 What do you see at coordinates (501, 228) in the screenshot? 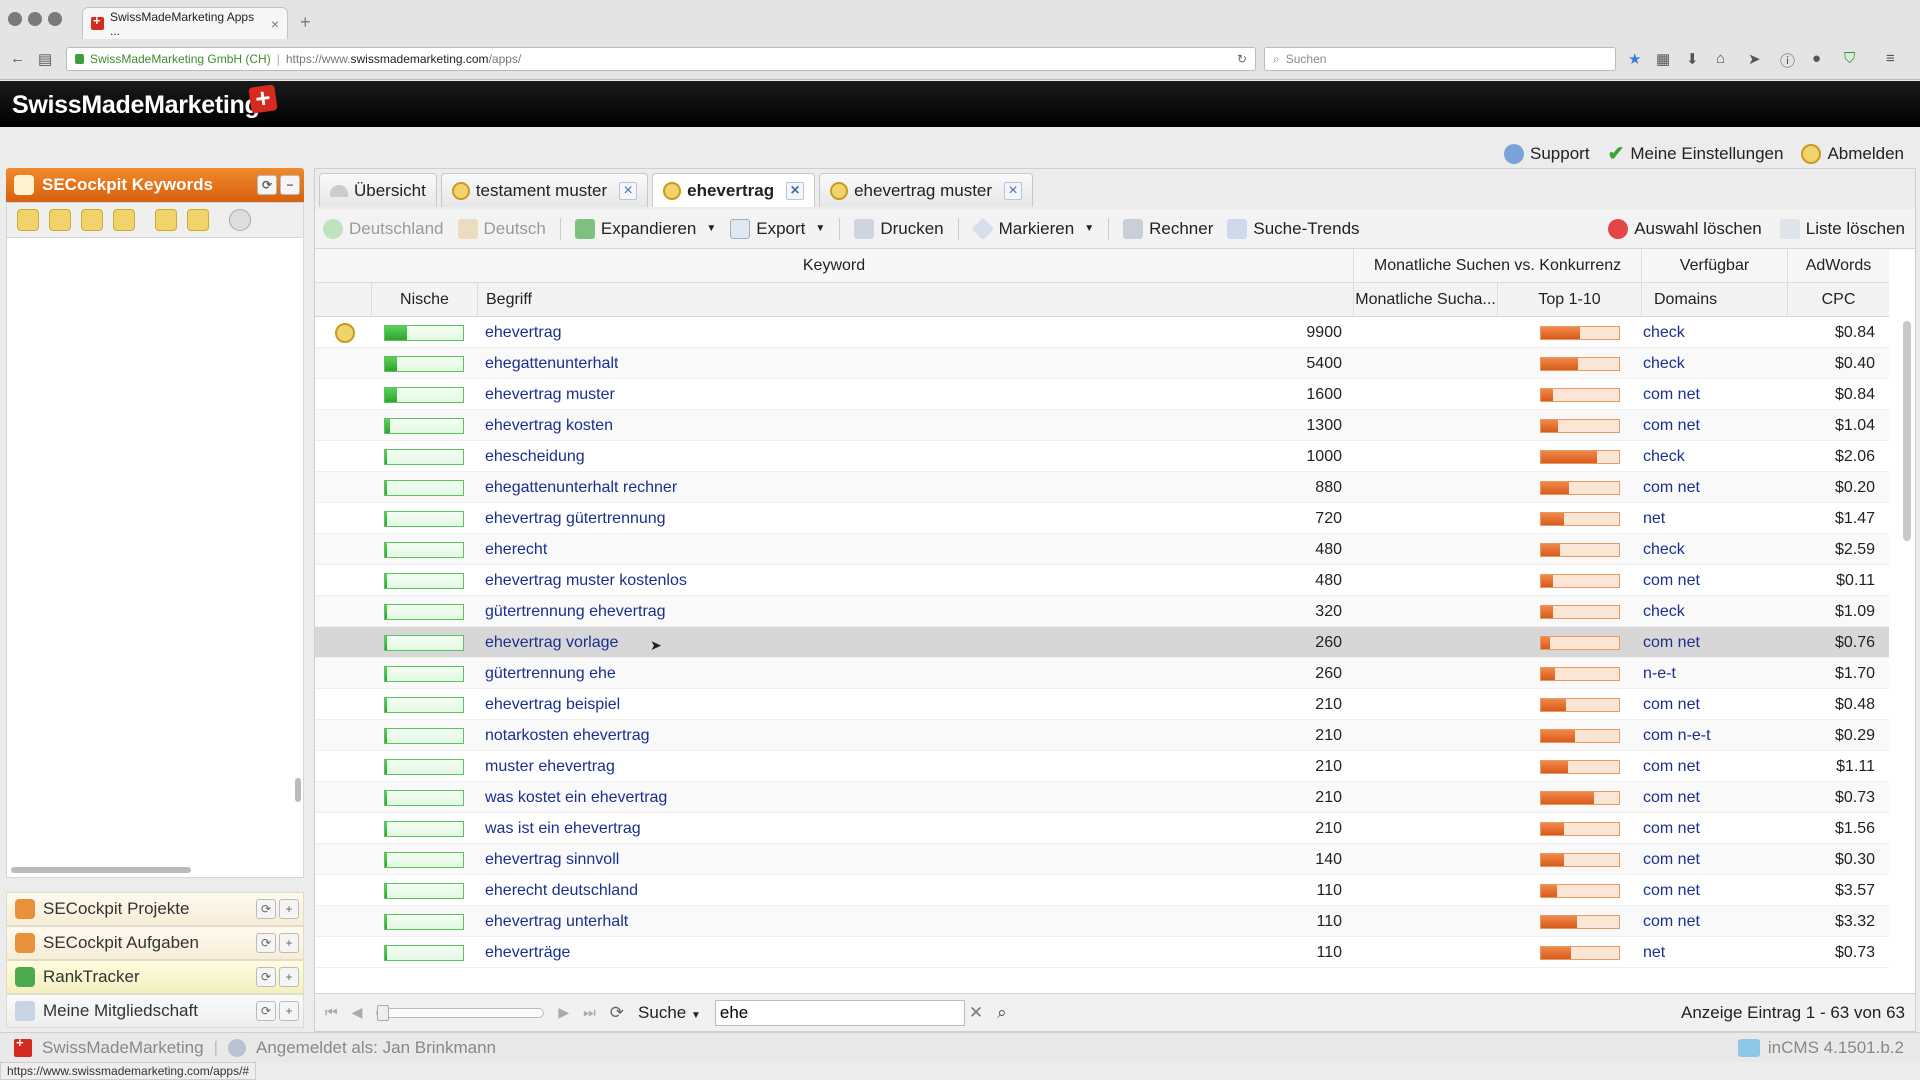
I see `language-button: Deutsch` at bounding box center [501, 228].